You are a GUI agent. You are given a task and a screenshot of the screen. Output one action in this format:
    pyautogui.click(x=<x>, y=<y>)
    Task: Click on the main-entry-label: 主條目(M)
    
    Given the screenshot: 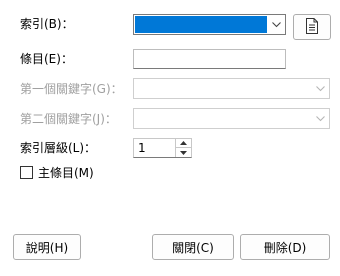 What is the action you would take?
    pyautogui.click(x=66, y=172)
    